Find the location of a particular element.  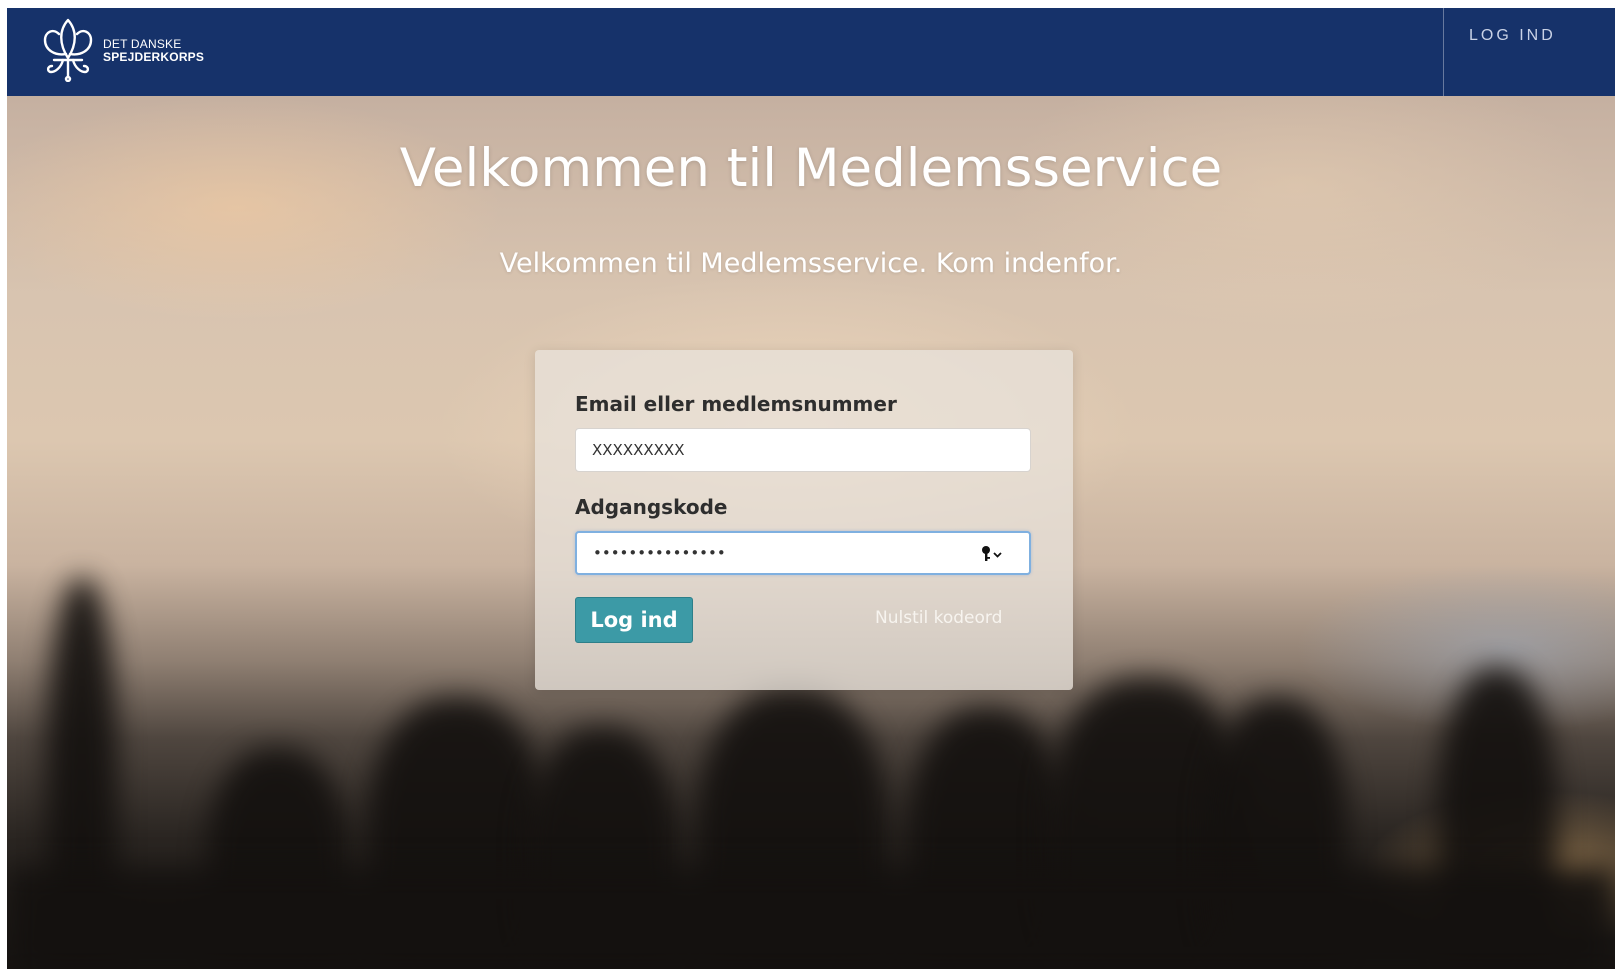

silhouette is located at coordinates (811, 918).